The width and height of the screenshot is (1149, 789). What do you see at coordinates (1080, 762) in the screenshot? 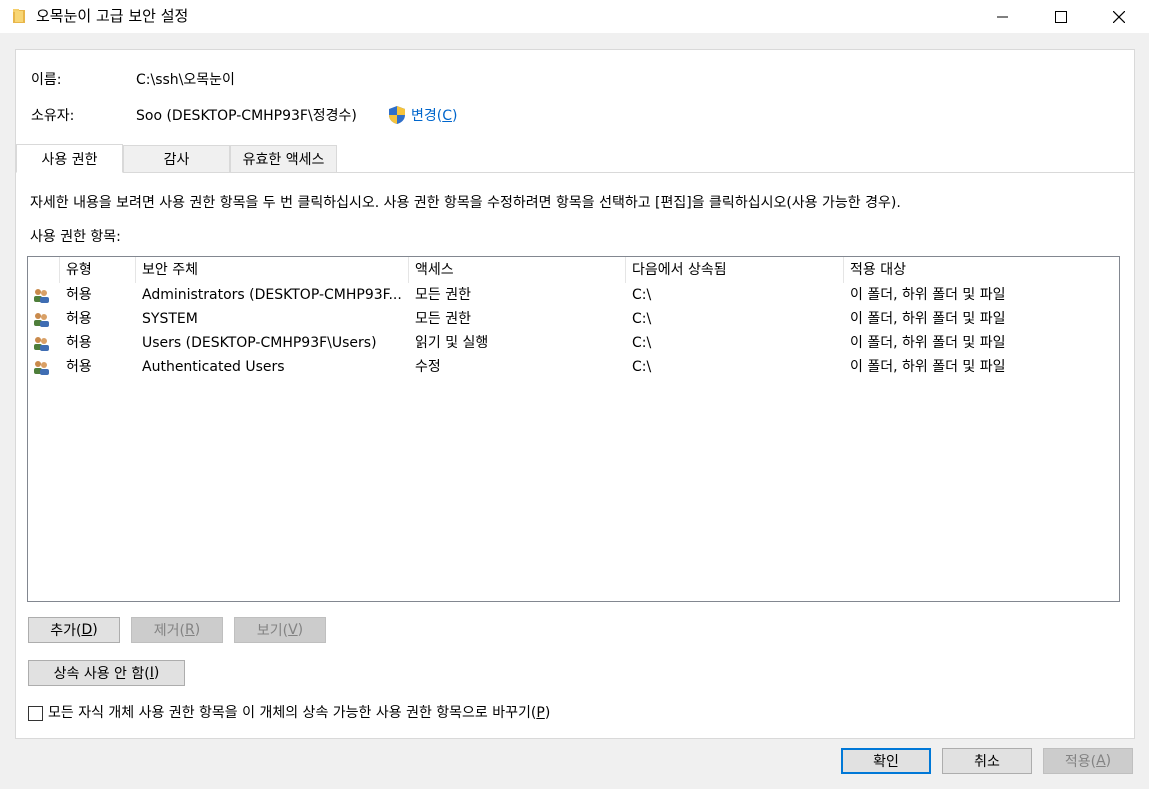
I see `apply-button-label: 적용(` at bounding box center [1080, 762].